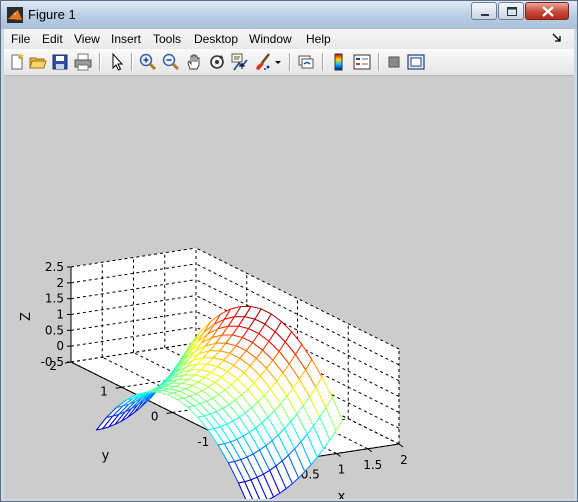  Describe the element at coordinates (60, 314) in the screenshot. I see `z-tick-label: 1` at that location.